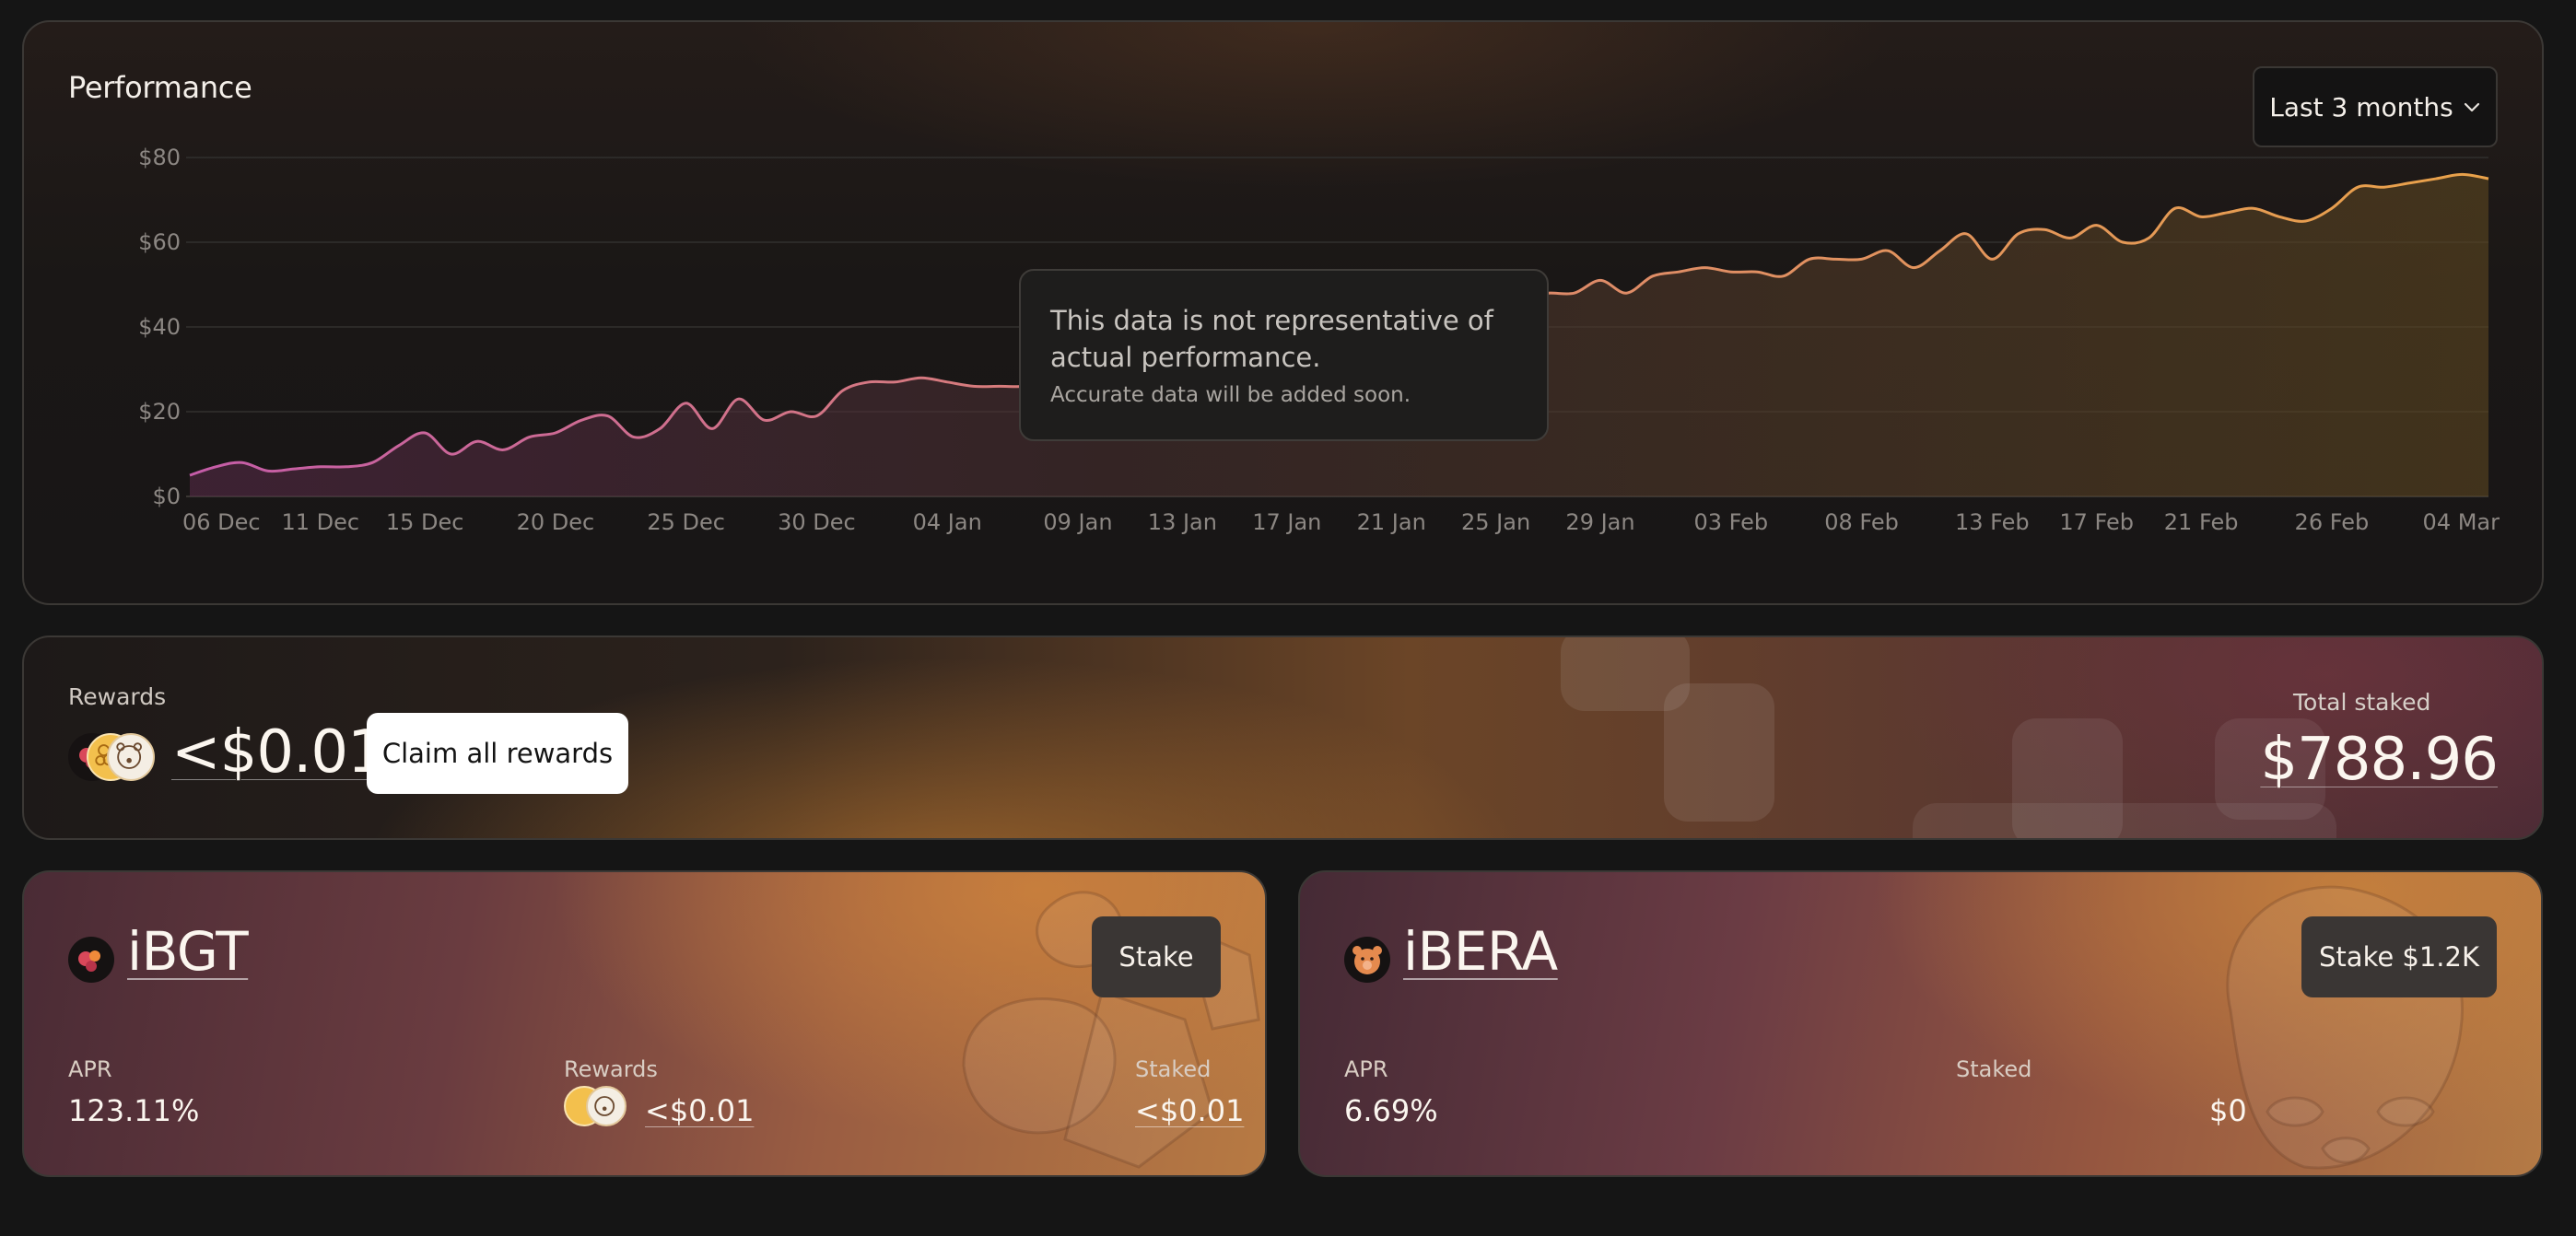  Describe the element at coordinates (1391, 1110) in the screenshot. I see `apr-value: 6.69%` at that location.